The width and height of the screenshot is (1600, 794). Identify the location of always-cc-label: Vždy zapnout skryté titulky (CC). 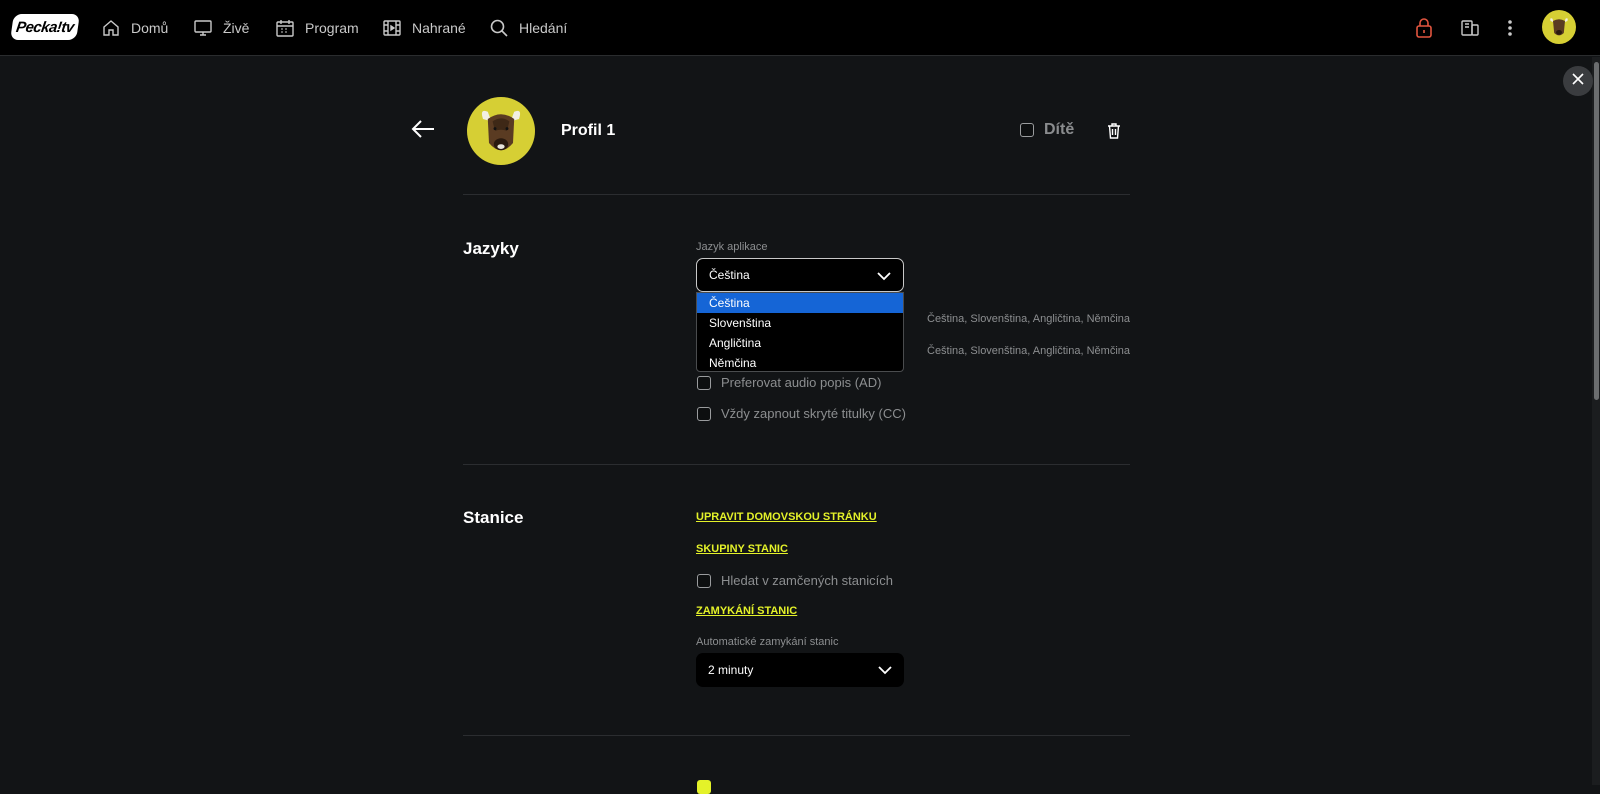
(813, 413).